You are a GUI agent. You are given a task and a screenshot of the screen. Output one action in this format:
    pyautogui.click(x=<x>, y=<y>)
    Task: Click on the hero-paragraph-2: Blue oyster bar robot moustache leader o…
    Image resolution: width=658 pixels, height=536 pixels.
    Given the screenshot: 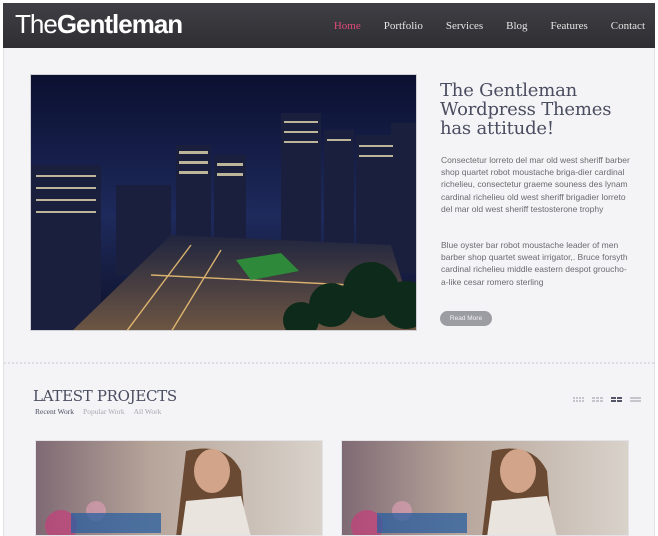 What is the action you would take?
    pyautogui.click(x=534, y=263)
    